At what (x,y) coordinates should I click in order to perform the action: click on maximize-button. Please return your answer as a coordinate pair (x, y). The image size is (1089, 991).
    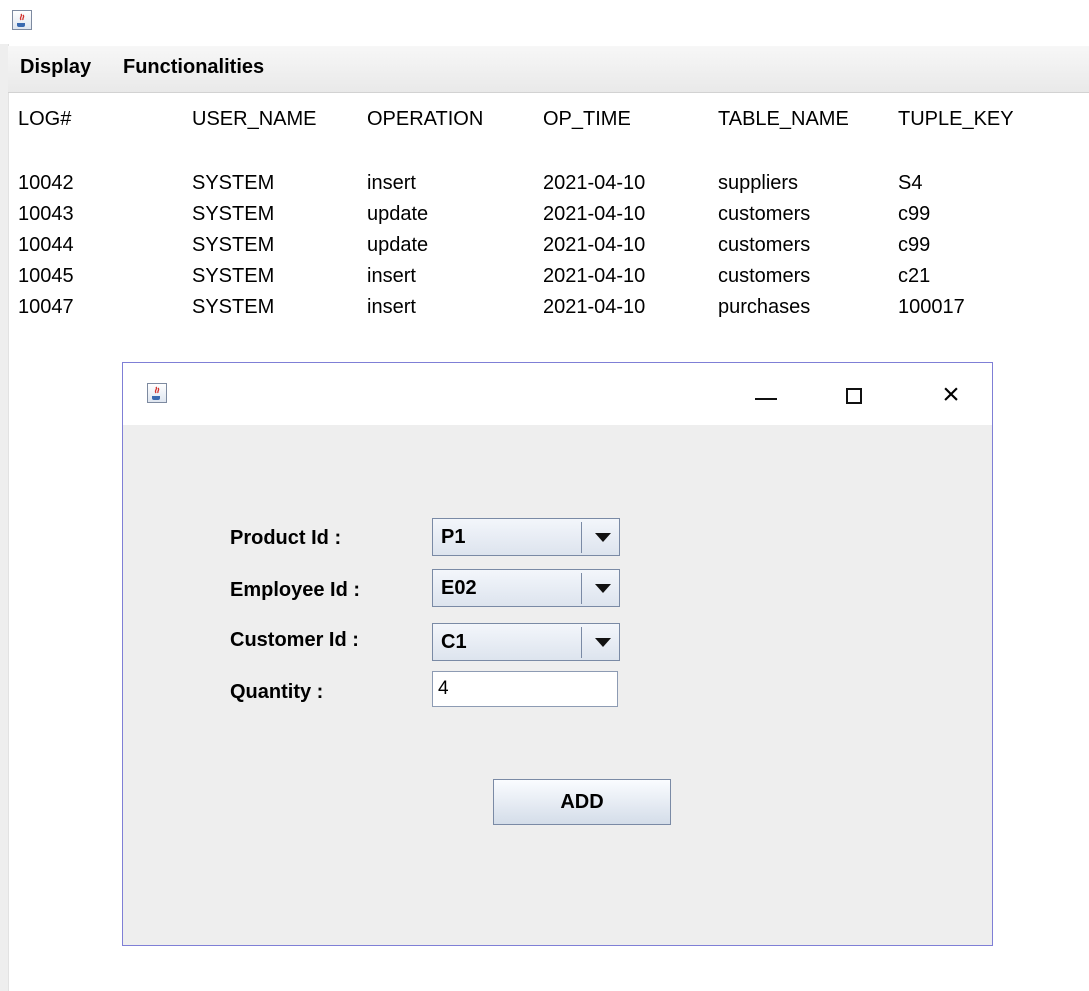
    Looking at the image, I should click on (854, 395).